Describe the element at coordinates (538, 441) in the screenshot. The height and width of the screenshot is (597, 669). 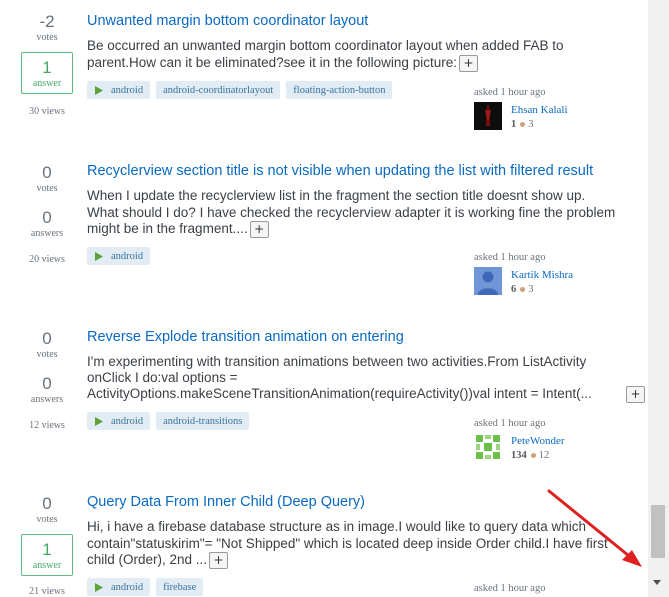
I see `user-name: PeteWonder` at that location.